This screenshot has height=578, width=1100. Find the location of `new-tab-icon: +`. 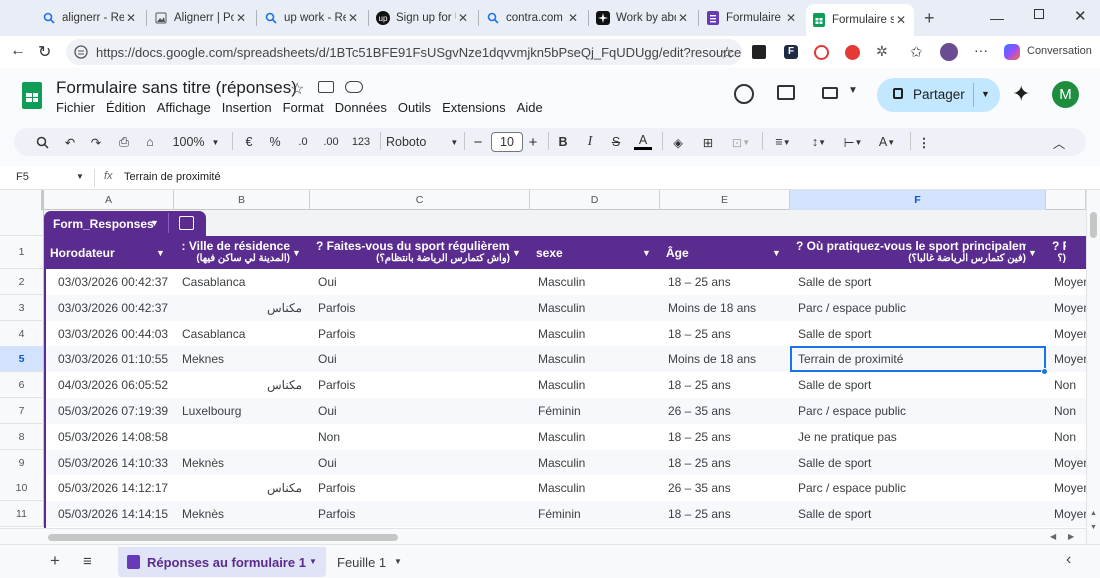

new-tab-icon: + is located at coordinates (929, 18).